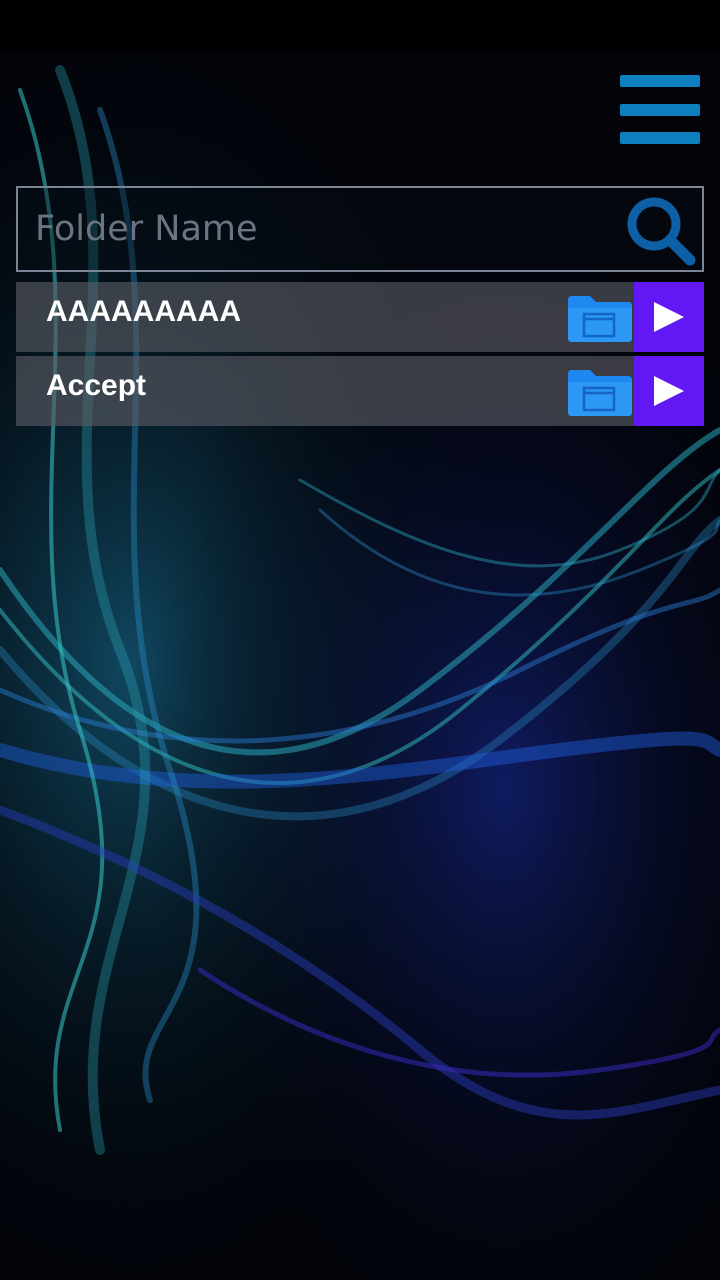 The height and width of the screenshot is (1280, 720). Describe the element at coordinates (660, 138) in the screenshot. I see `menu-bar-bottom` at that location.